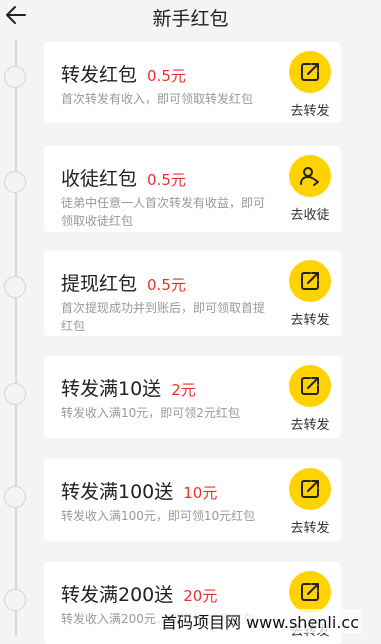  I want to click on task-card: 转发满100送 10元 转发收入满100元，即可领10元红包 去转发, so click(192, 500).